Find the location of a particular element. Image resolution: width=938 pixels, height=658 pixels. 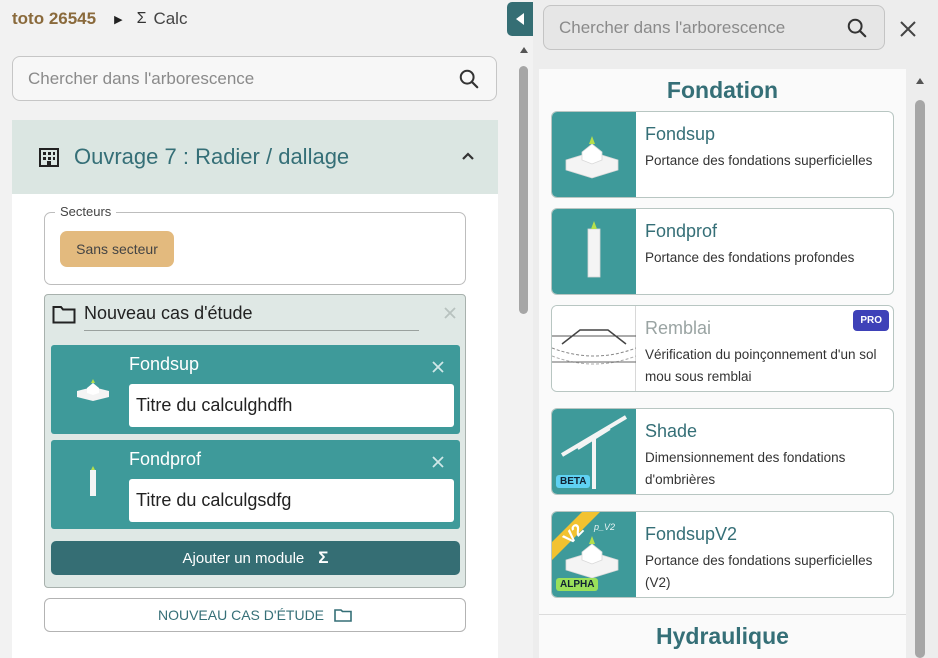

add-module-button: Ajouter un module Σ is located at coordinates (255, 558).